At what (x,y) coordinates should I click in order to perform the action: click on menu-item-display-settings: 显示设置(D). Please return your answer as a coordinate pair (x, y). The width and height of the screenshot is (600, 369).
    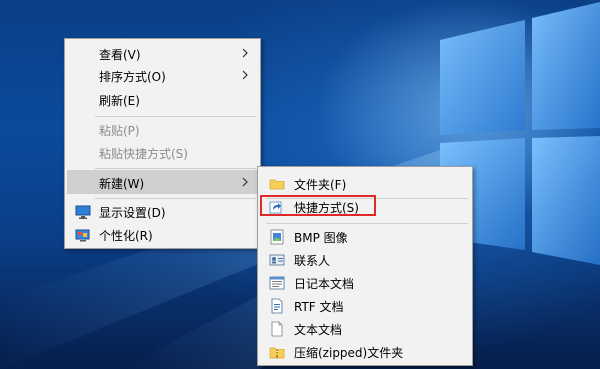
    Looking at the image, I should click on (162, 212).